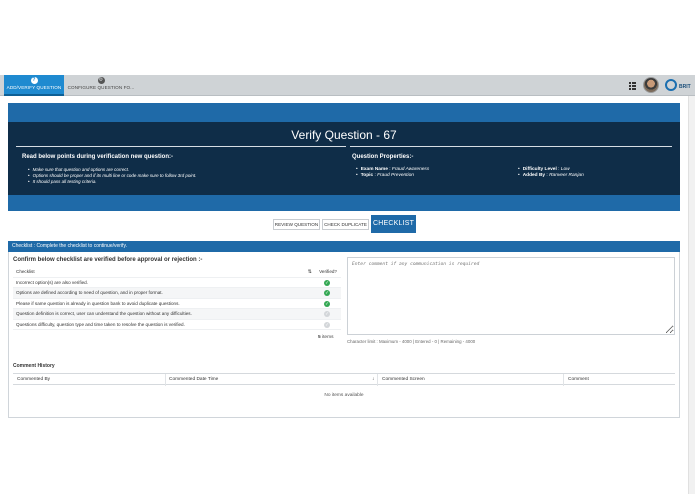 The height and width of the screenshot is (494, 695). I want to click on brand-logo-text: BRIT, so click(685, 87).